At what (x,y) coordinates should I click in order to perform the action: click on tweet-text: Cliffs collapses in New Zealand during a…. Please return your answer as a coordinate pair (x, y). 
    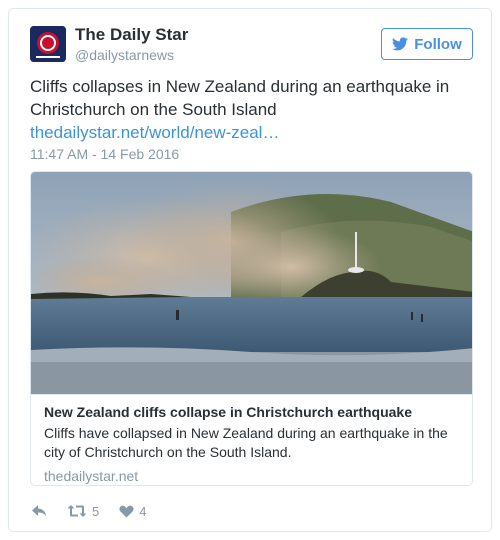
    Looking at the image, I should click on (255, 109).